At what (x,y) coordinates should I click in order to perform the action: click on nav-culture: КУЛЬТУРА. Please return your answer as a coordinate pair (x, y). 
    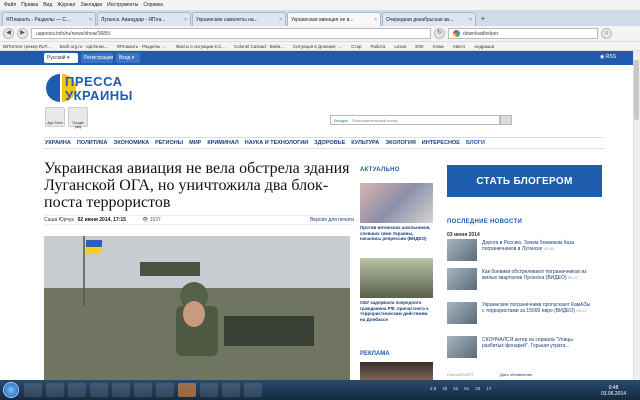
    Looking at the image, I should click on (365, 143).